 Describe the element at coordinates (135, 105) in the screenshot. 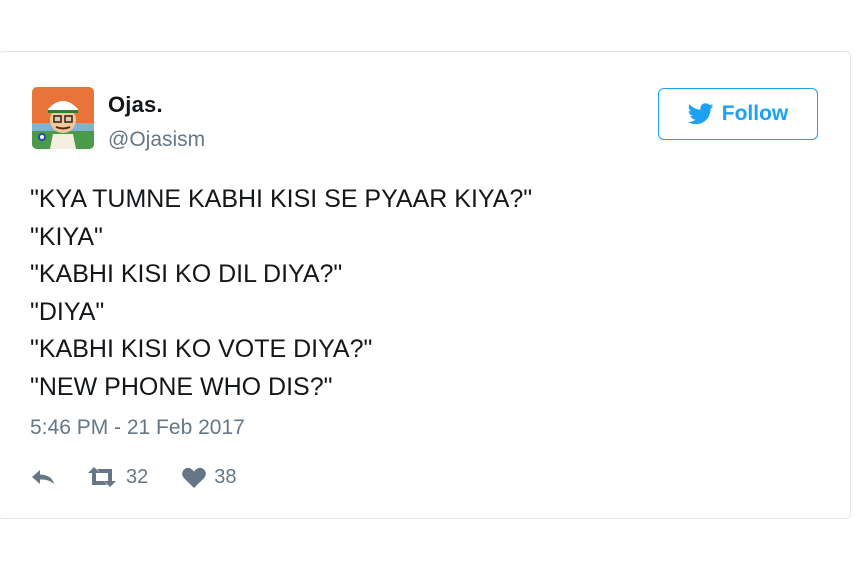

I see `display-name: Ojas.` at that location.